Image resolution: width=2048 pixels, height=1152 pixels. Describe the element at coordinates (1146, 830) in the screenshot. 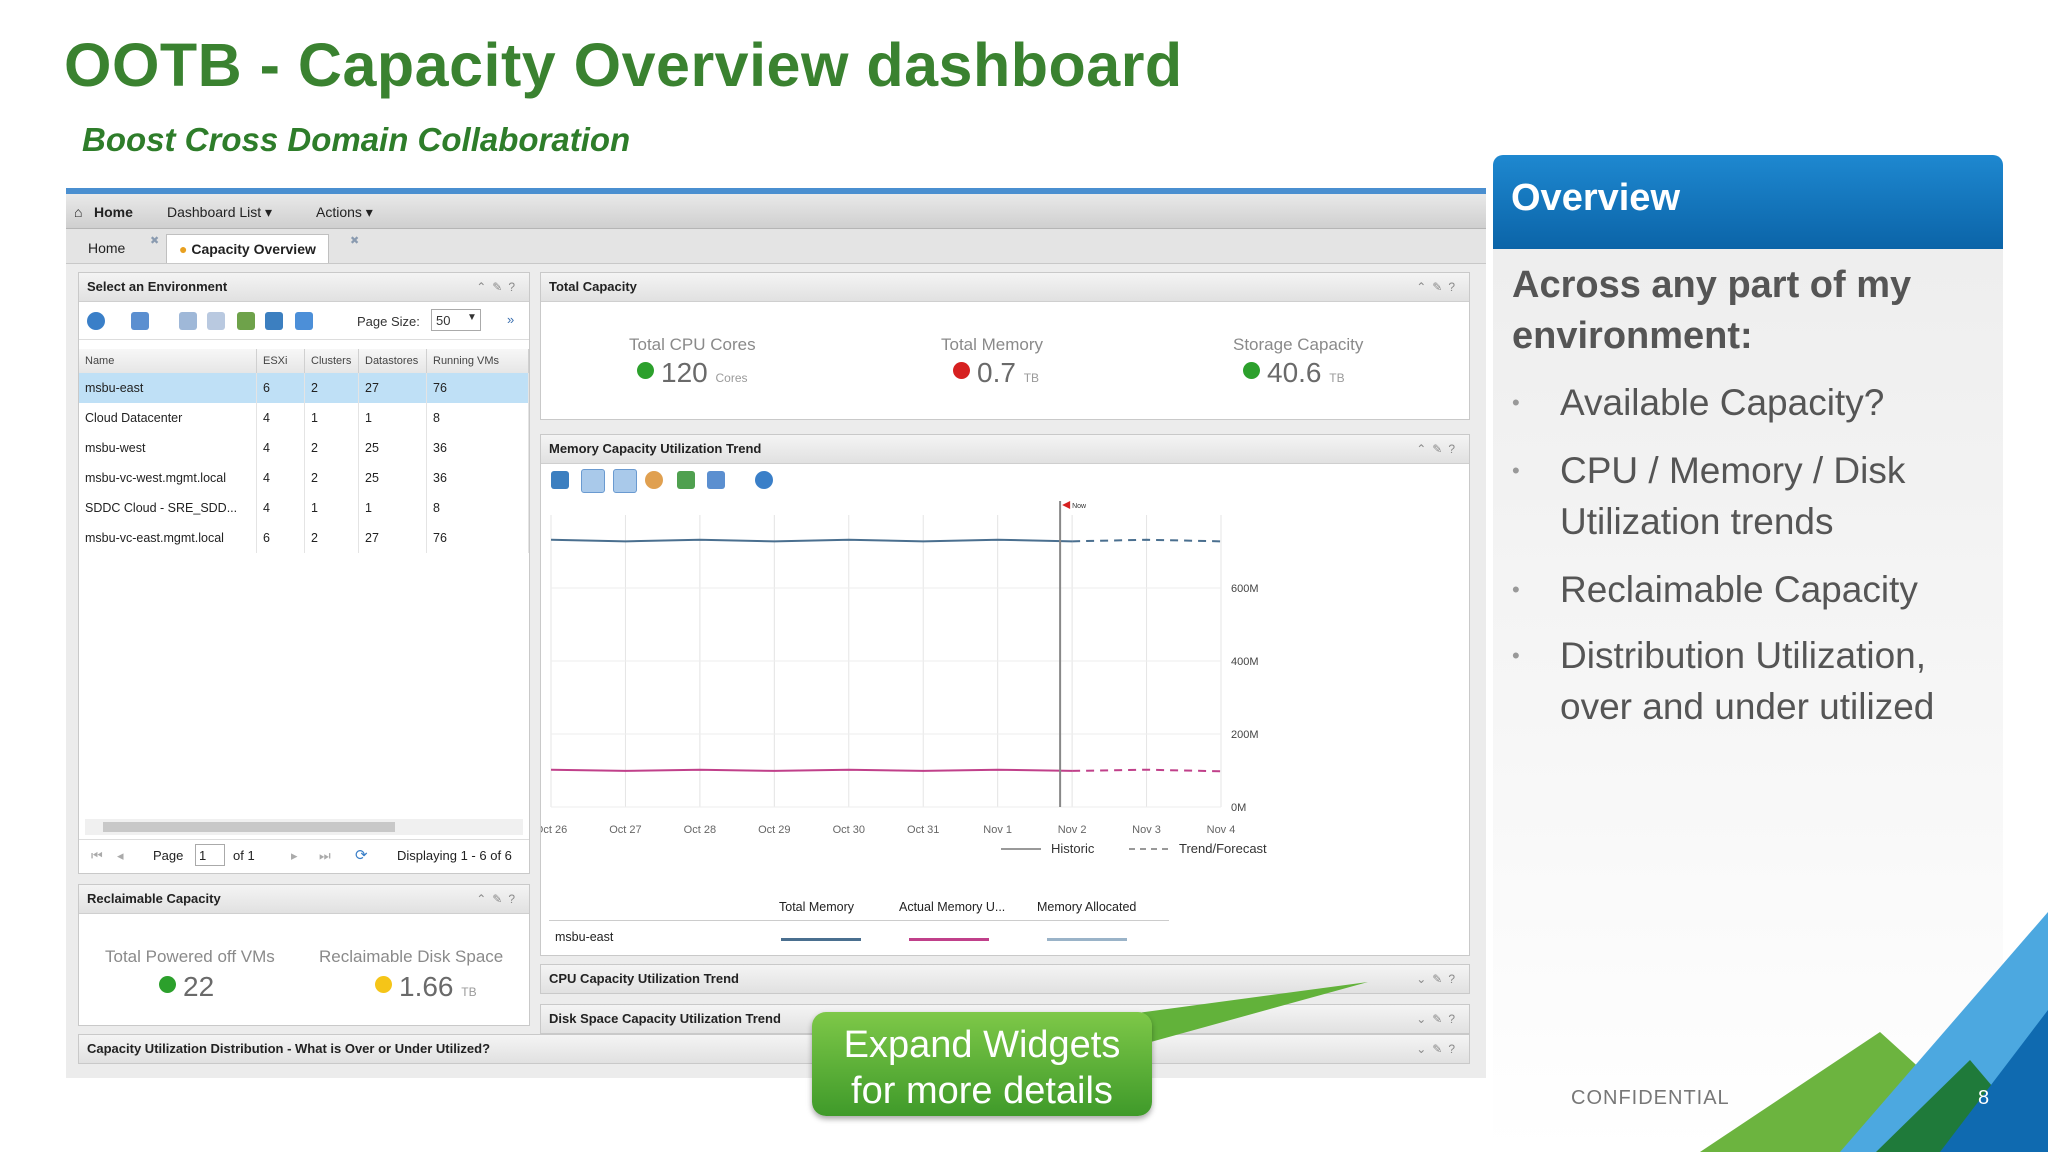

I see `x-tick-label: Nov 3` at that location.